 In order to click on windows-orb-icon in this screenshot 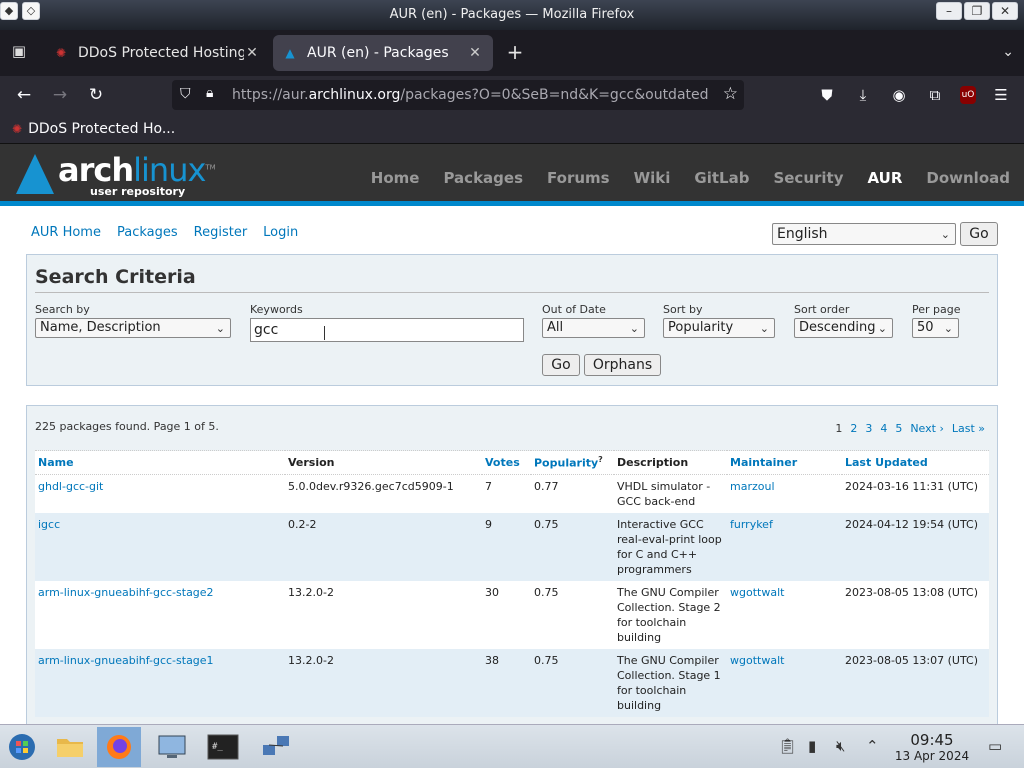, I will do `click(22, 747)`.